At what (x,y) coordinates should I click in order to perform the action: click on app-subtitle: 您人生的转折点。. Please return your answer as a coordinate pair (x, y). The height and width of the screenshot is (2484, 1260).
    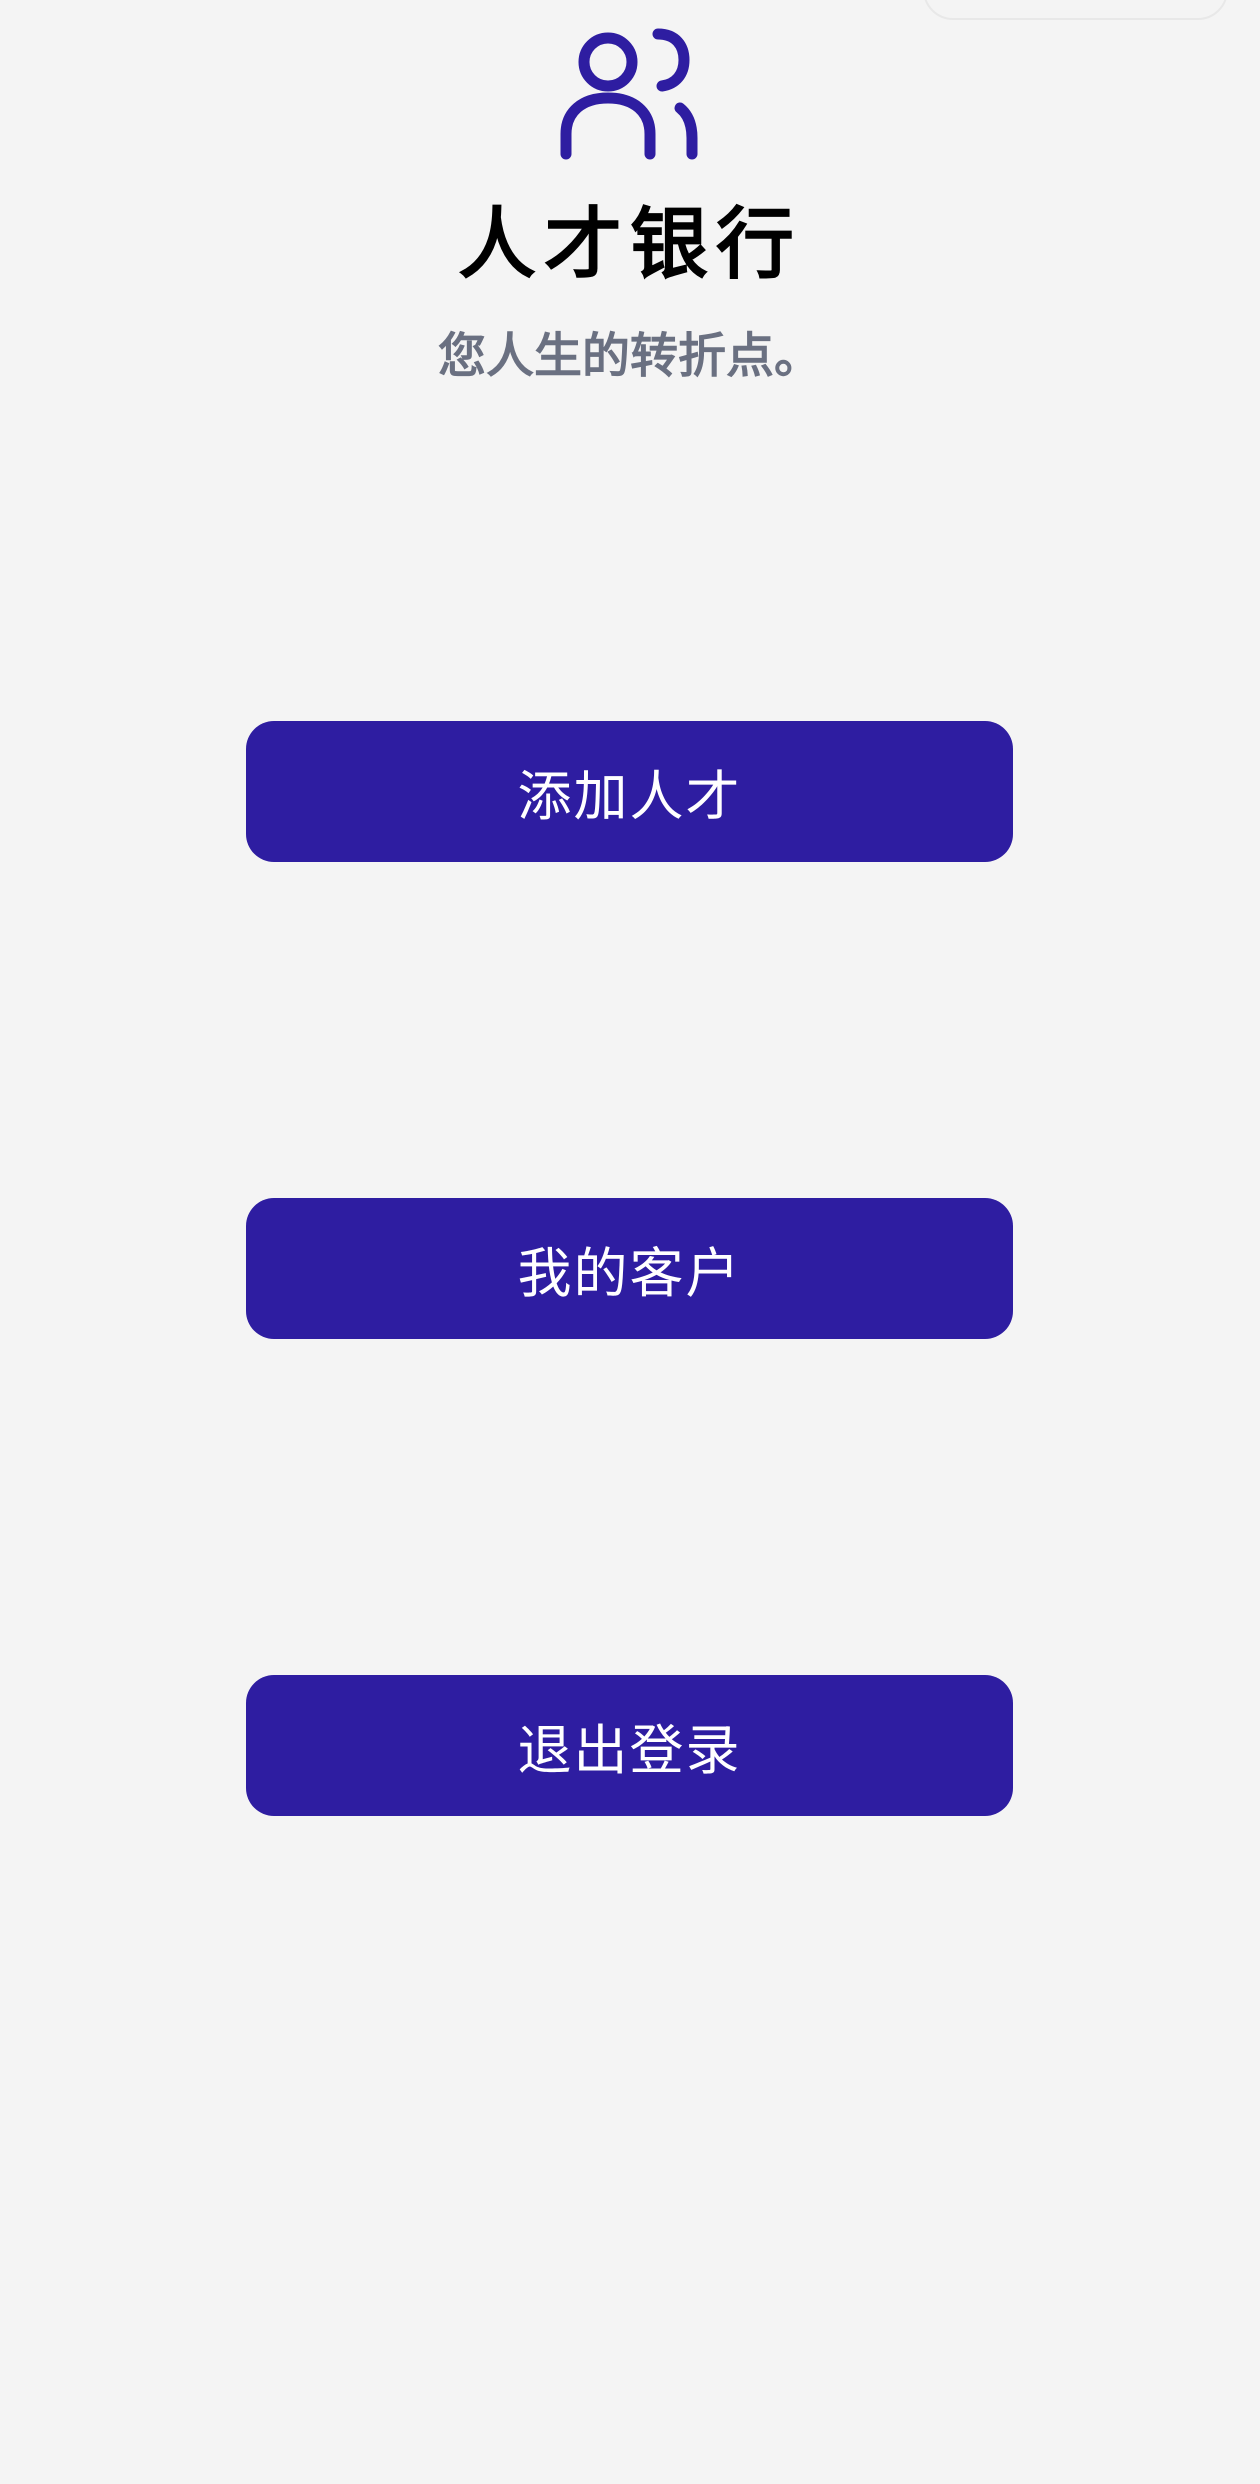
    Looking at the image, I should click on (629, 356).